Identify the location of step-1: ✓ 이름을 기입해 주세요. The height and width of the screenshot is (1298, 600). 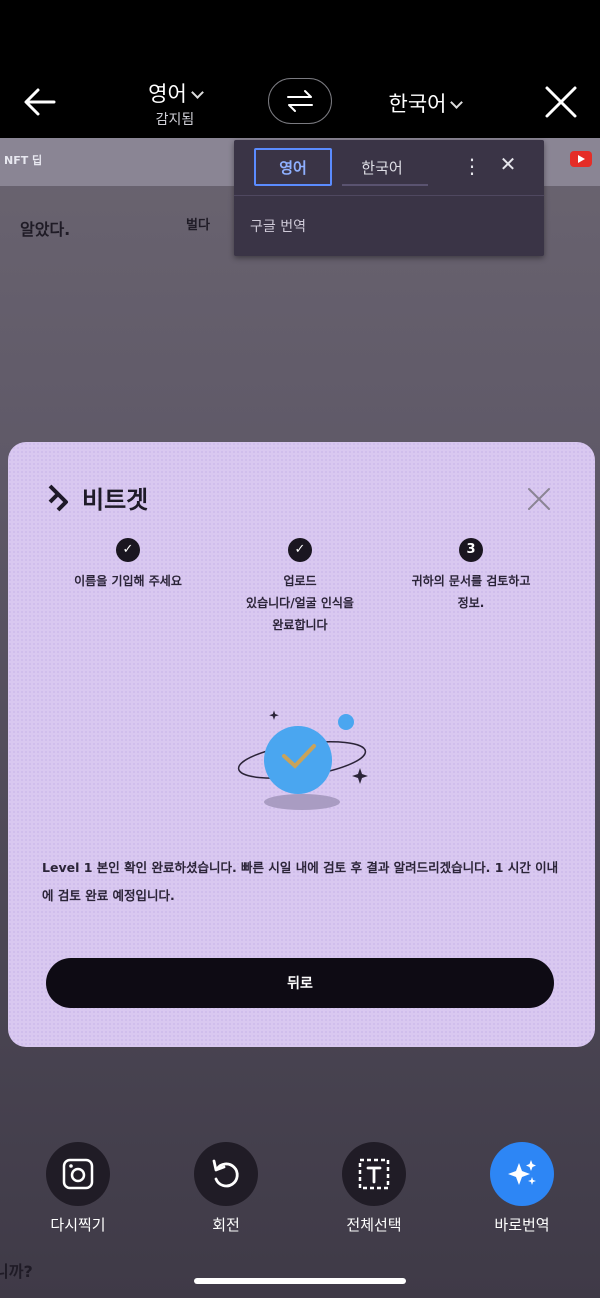
(128, 565).